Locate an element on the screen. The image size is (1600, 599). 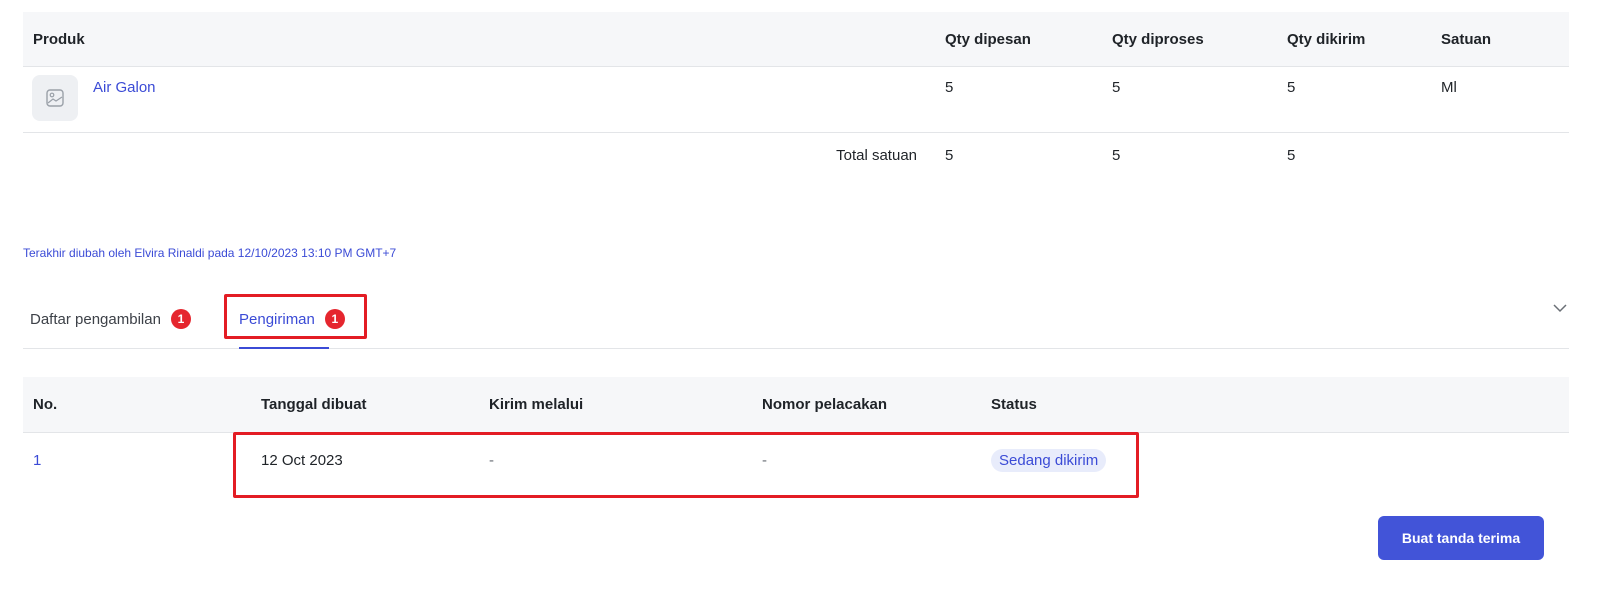
header-status: Status is located at coordinates (1014, 404).